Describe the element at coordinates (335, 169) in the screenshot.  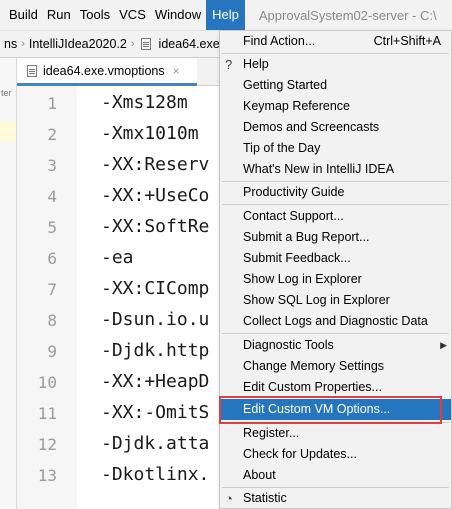
I see `menu-item-whats-new: What's New in IntelliJ IDEA` at that location.